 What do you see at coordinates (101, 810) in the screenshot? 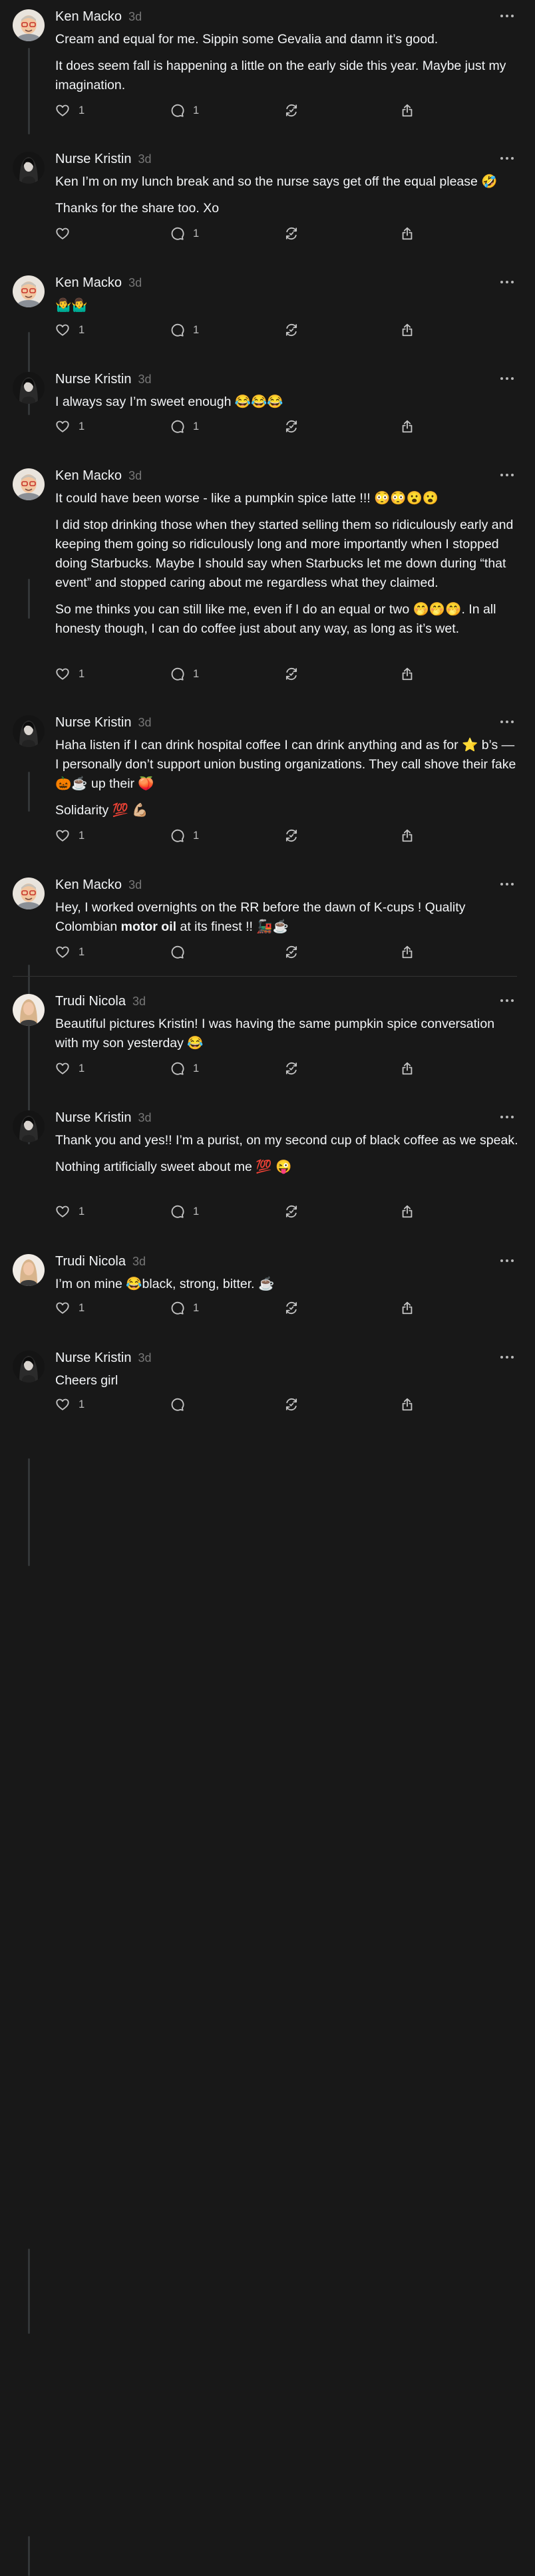
I see `post-text: Solidarity 💯 💪🏼` at bounding box center [101, 810].